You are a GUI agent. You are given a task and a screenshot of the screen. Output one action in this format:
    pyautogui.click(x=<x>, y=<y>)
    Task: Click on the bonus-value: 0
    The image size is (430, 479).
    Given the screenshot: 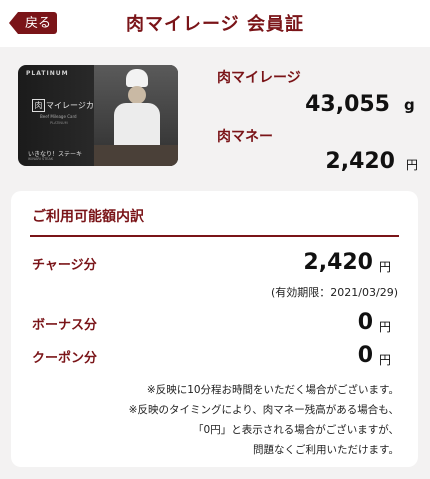 What is the action you would take?
    pyautogui.click(x=365, y=322)
    